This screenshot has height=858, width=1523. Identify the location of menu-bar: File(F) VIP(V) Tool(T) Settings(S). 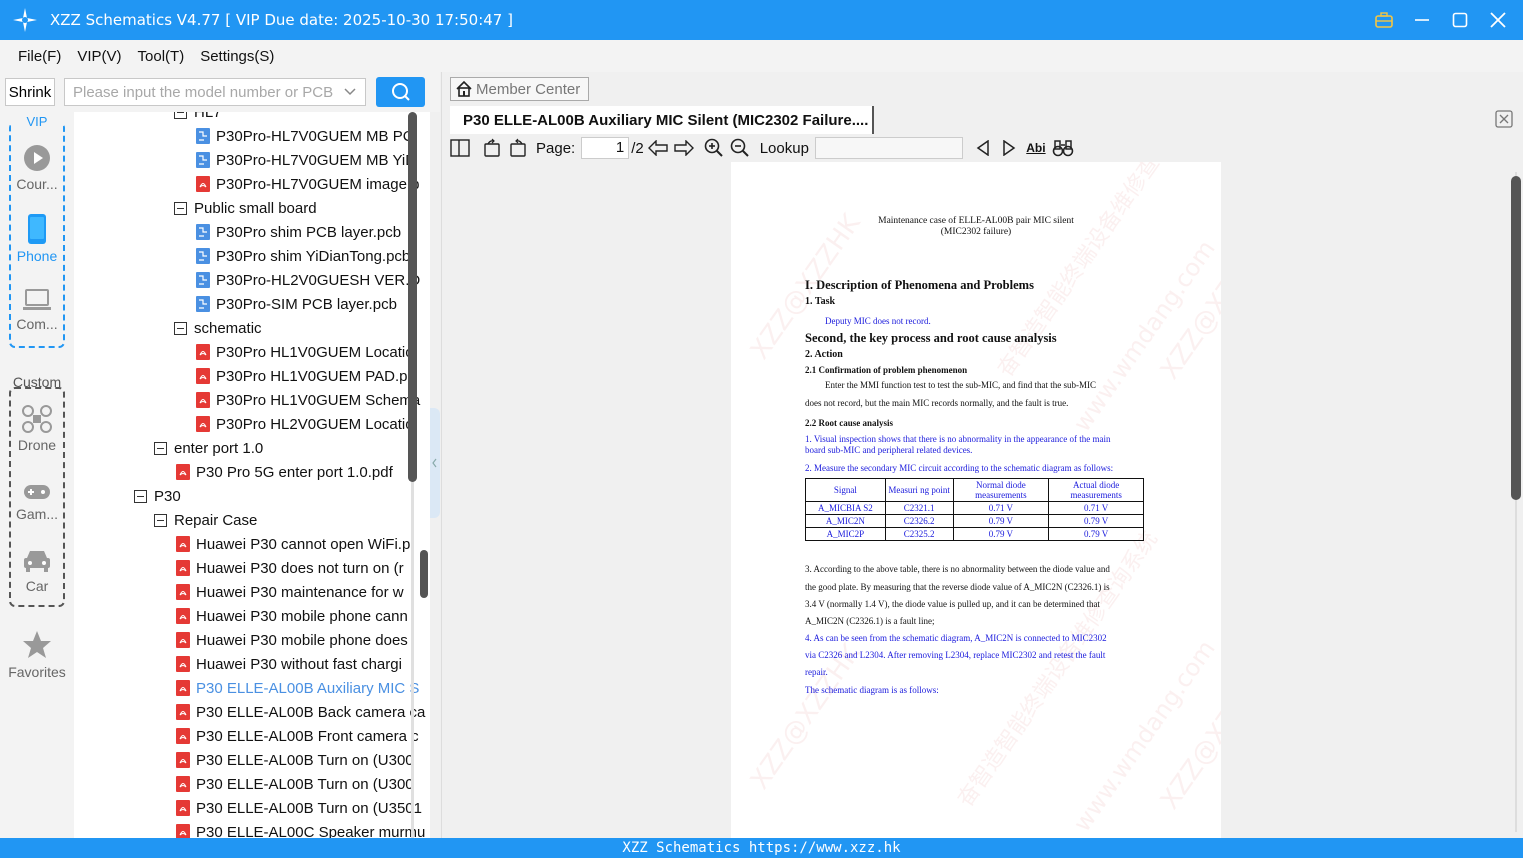
(761, 56).